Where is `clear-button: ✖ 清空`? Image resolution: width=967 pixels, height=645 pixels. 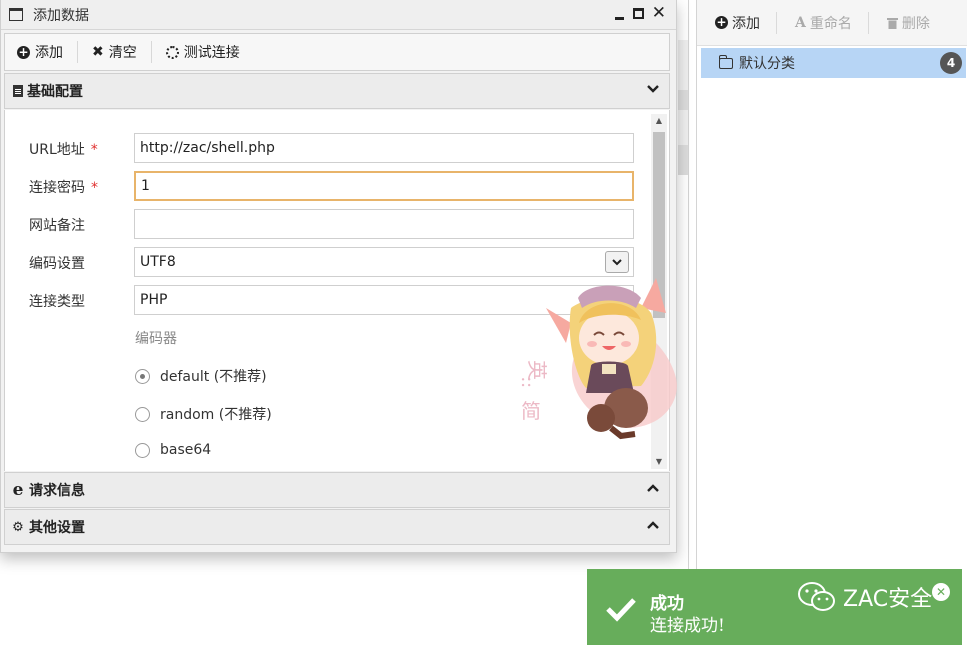
clear-button: ✖ 清空 is located at coordinates (122, 52).